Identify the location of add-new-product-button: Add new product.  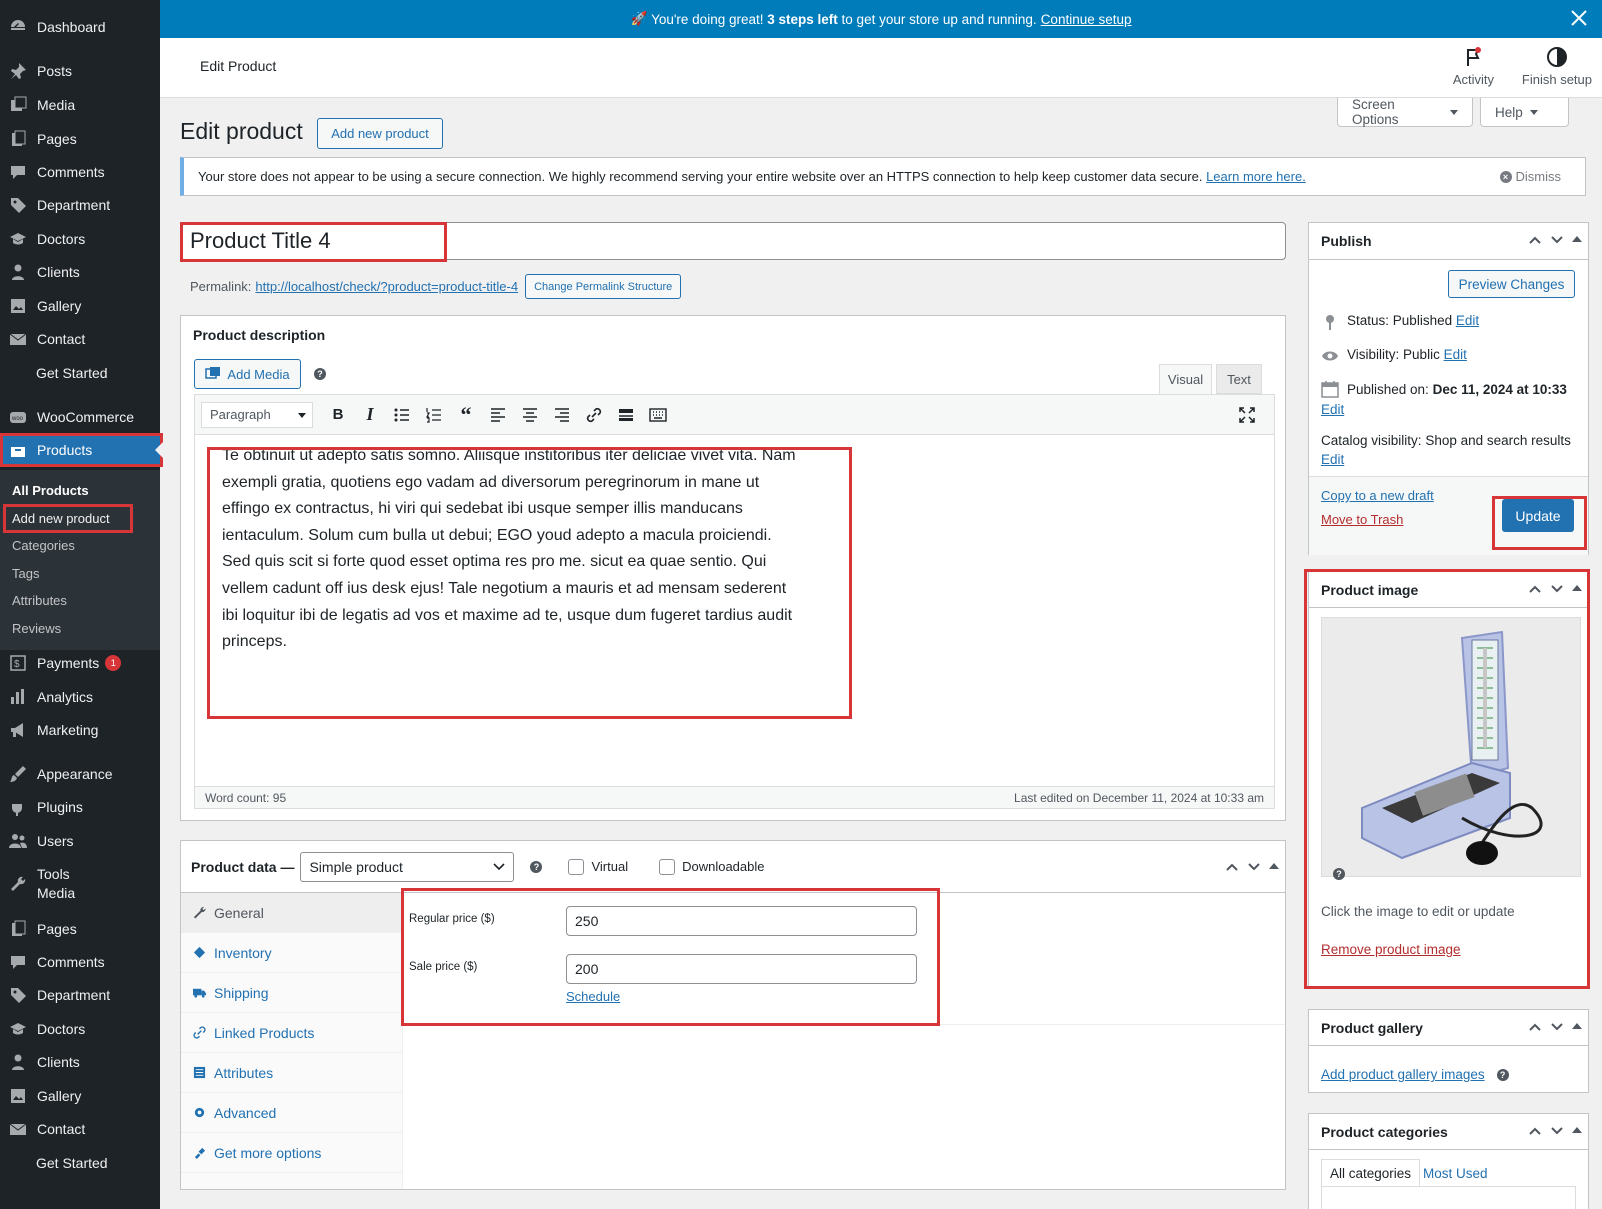
(380, 133).